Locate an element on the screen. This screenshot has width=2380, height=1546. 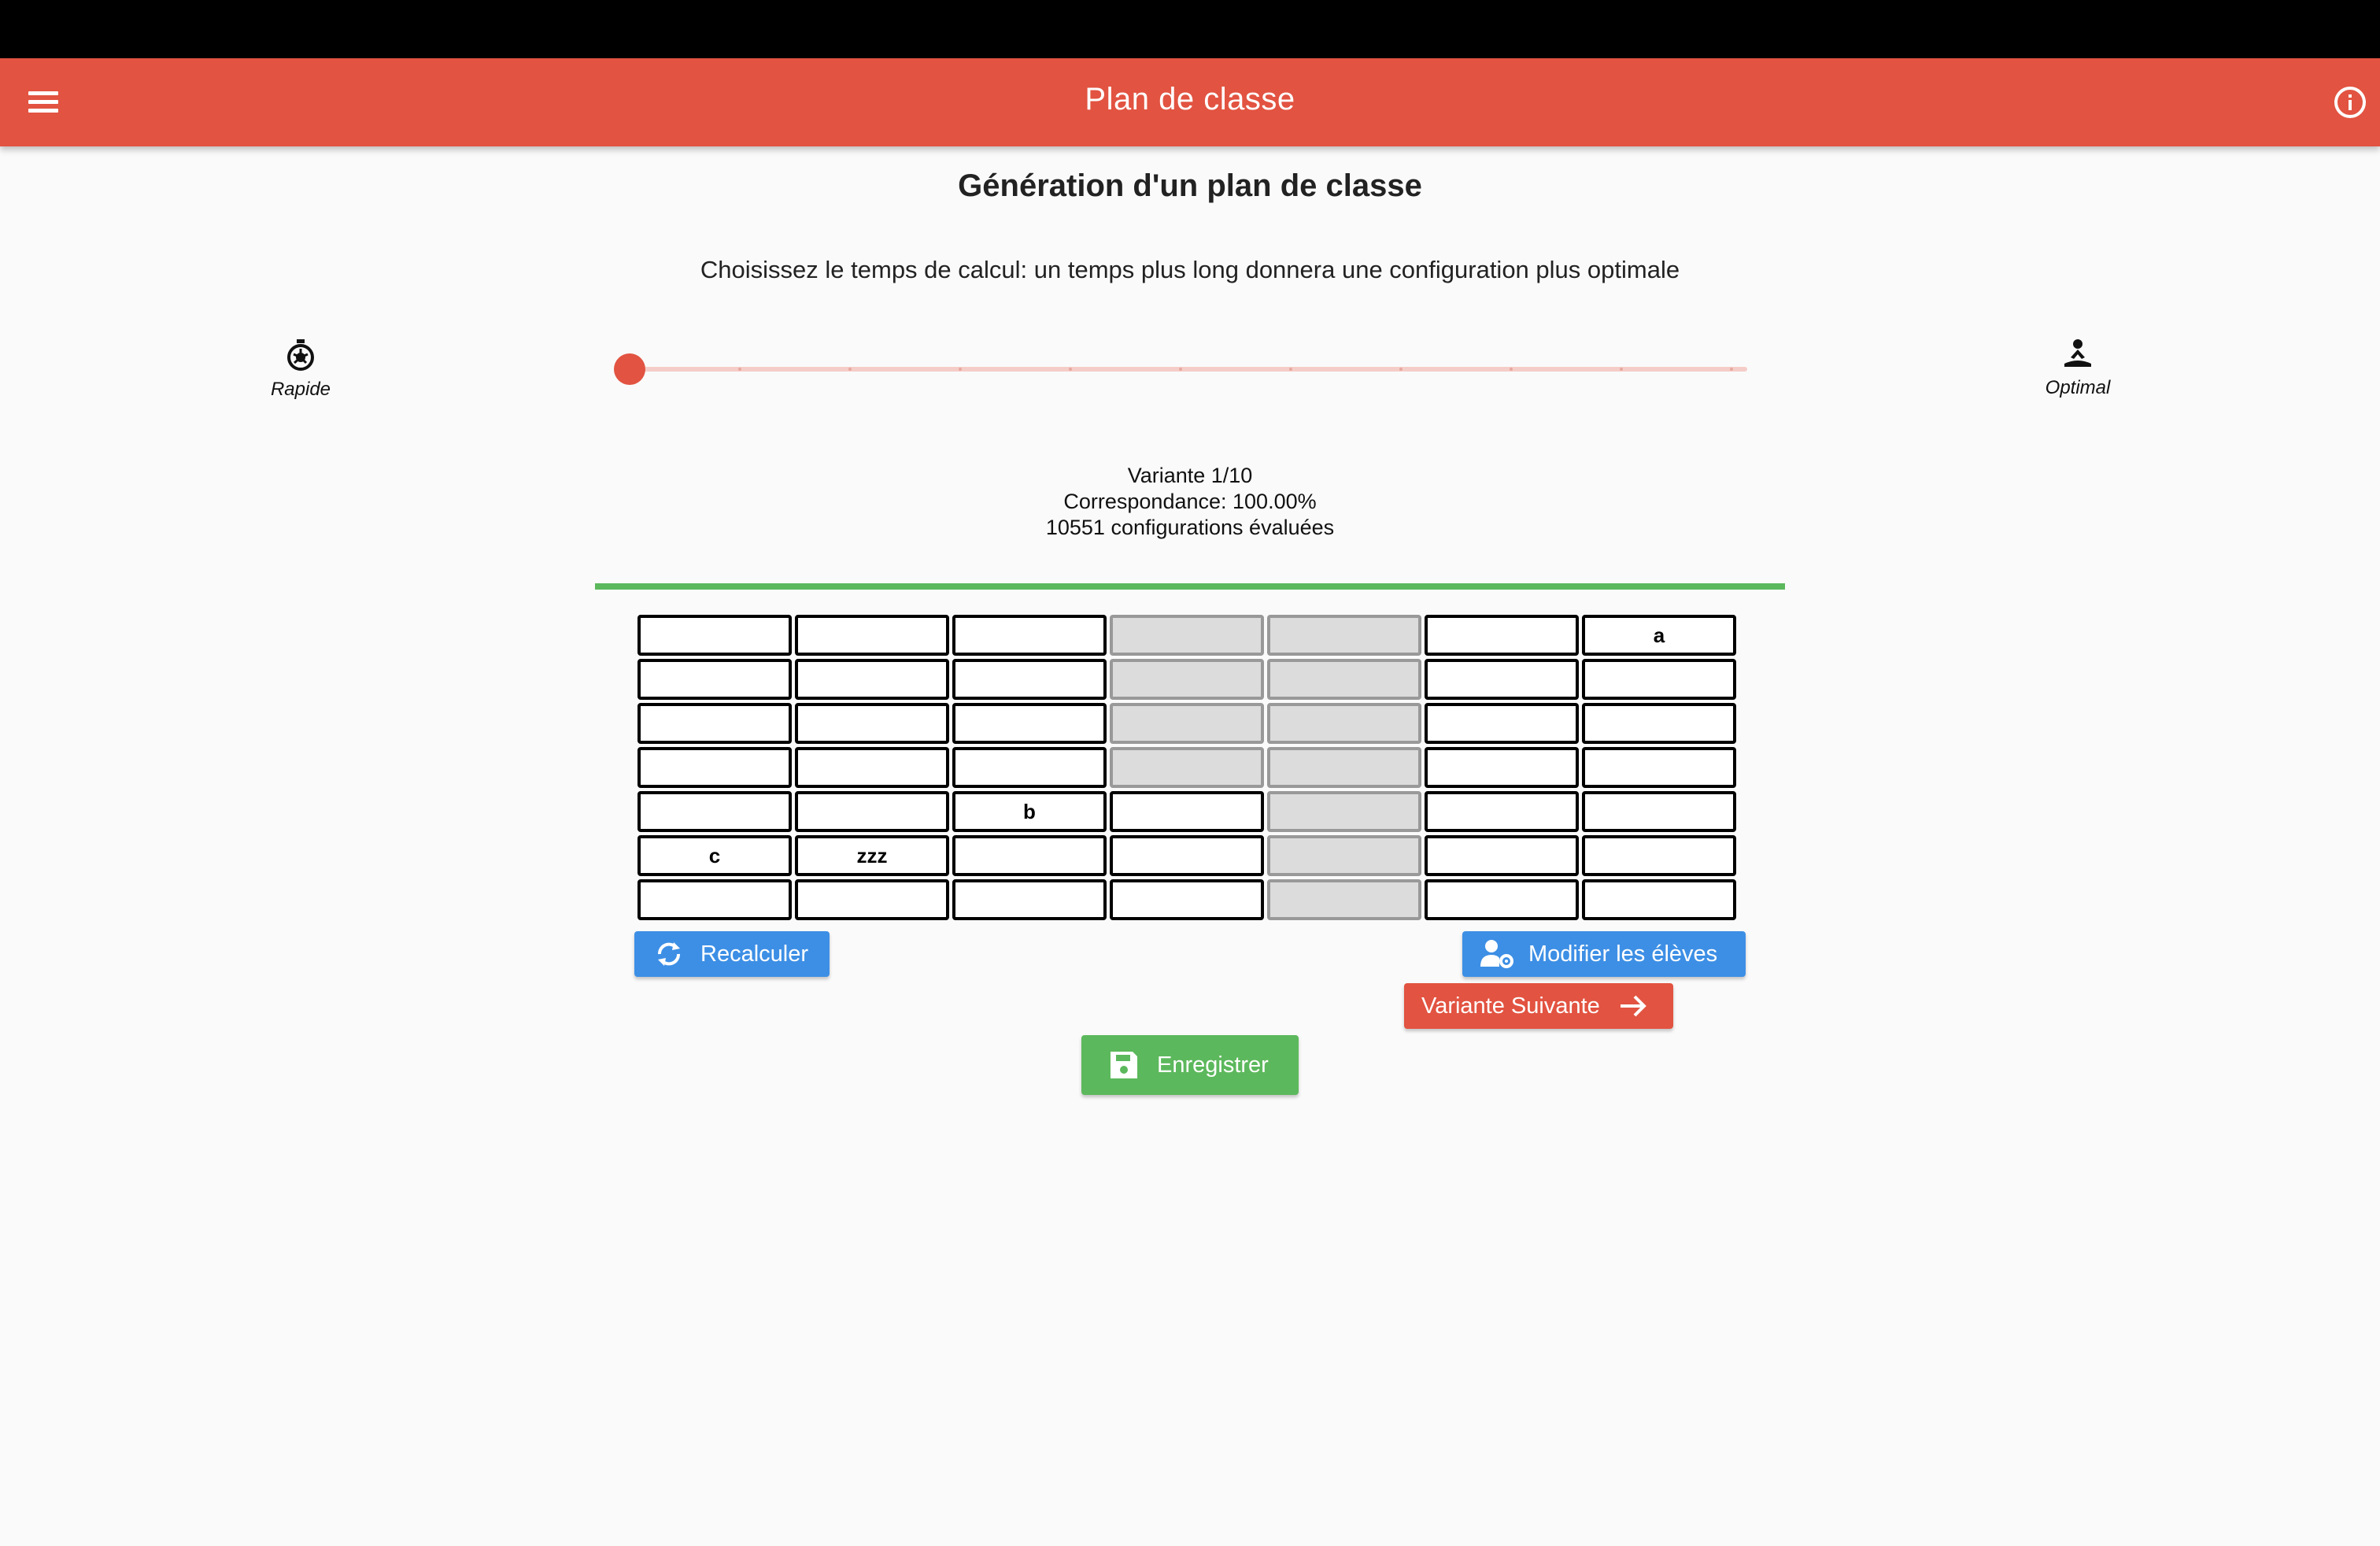
recalculate-button: Recalculer is located at coordinates (732, 954).